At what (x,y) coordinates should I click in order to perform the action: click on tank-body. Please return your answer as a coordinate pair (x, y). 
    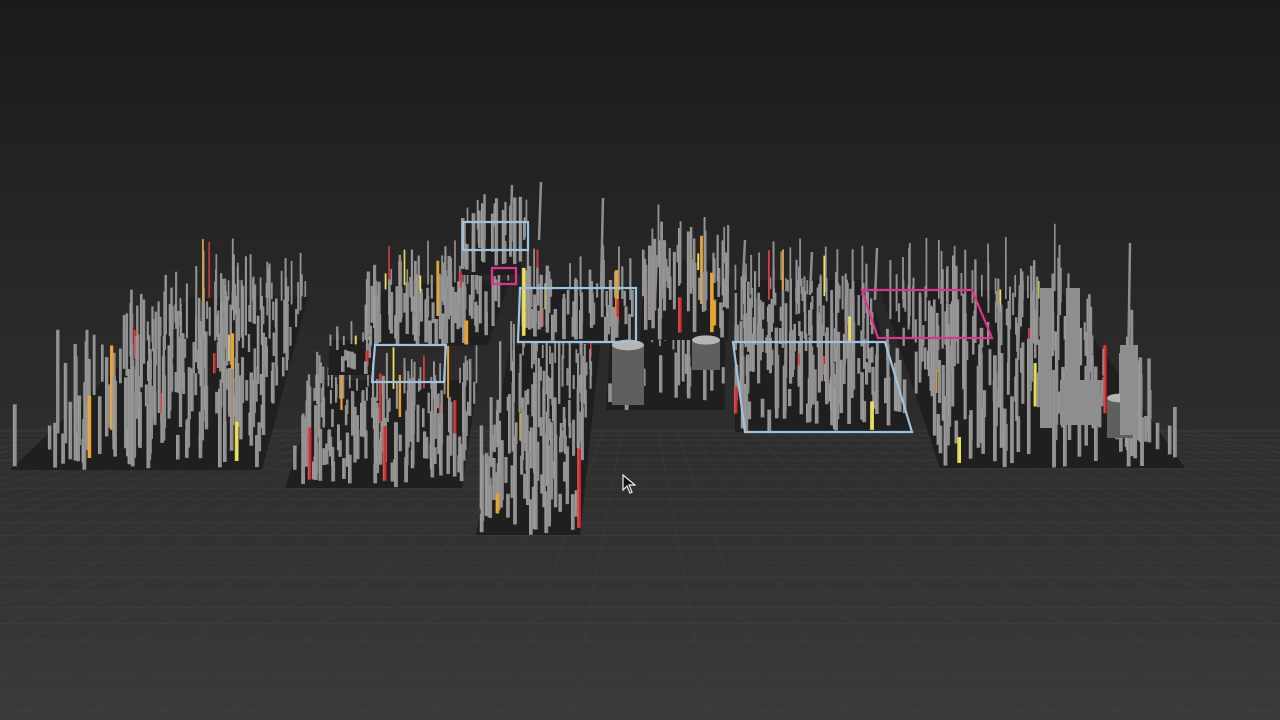
    Looking at the image, I should click on (628, 375).